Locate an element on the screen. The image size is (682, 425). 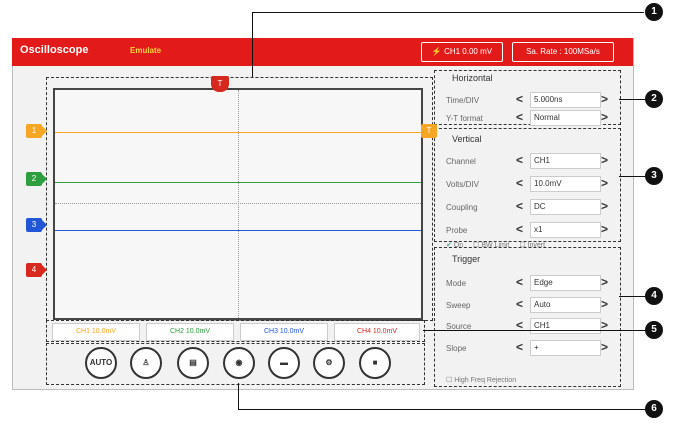
user-button: ♙ is located at coordinates (146, 363).